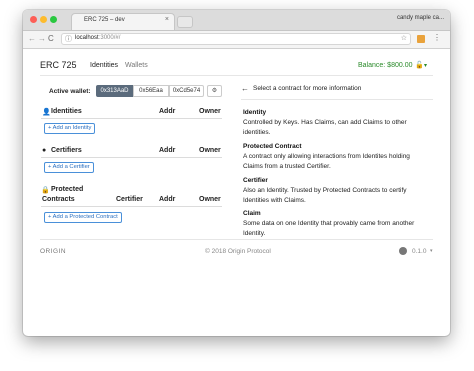 This screenshot has width=474, height=371. Describe the element at coordinates (87, 38) in the screenshot. I see `url-host: localhost` at that location.